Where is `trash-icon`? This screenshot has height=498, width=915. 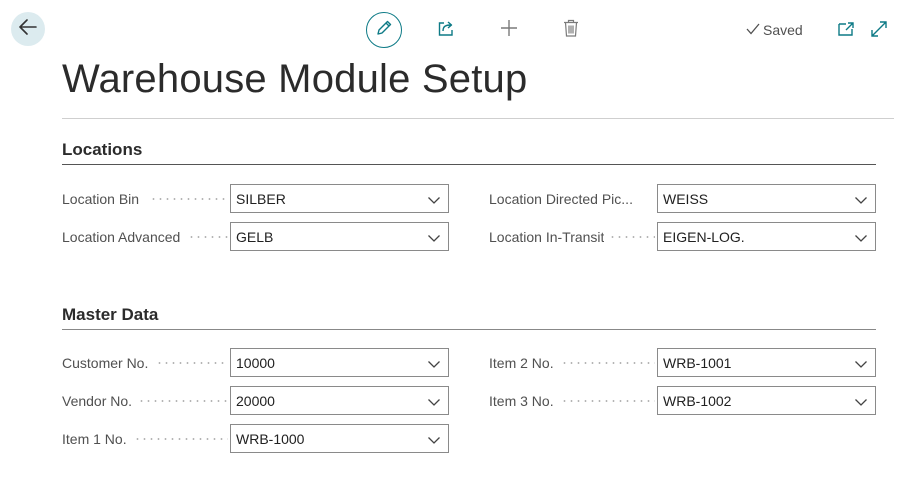
trash-icon is located at coordinates (571, 30).